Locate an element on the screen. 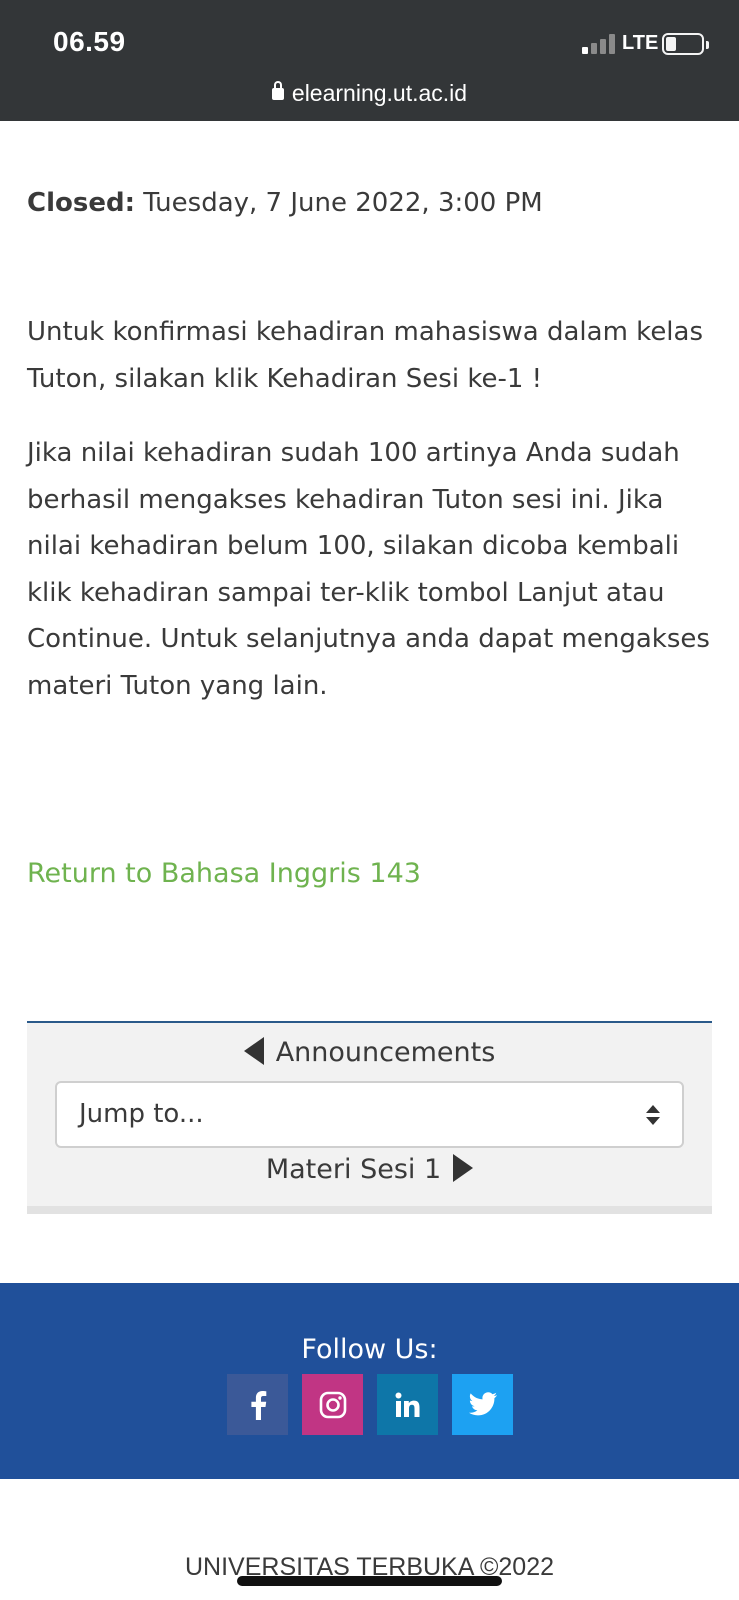  arrow-right-icon is located at coordinates (463, 1168).